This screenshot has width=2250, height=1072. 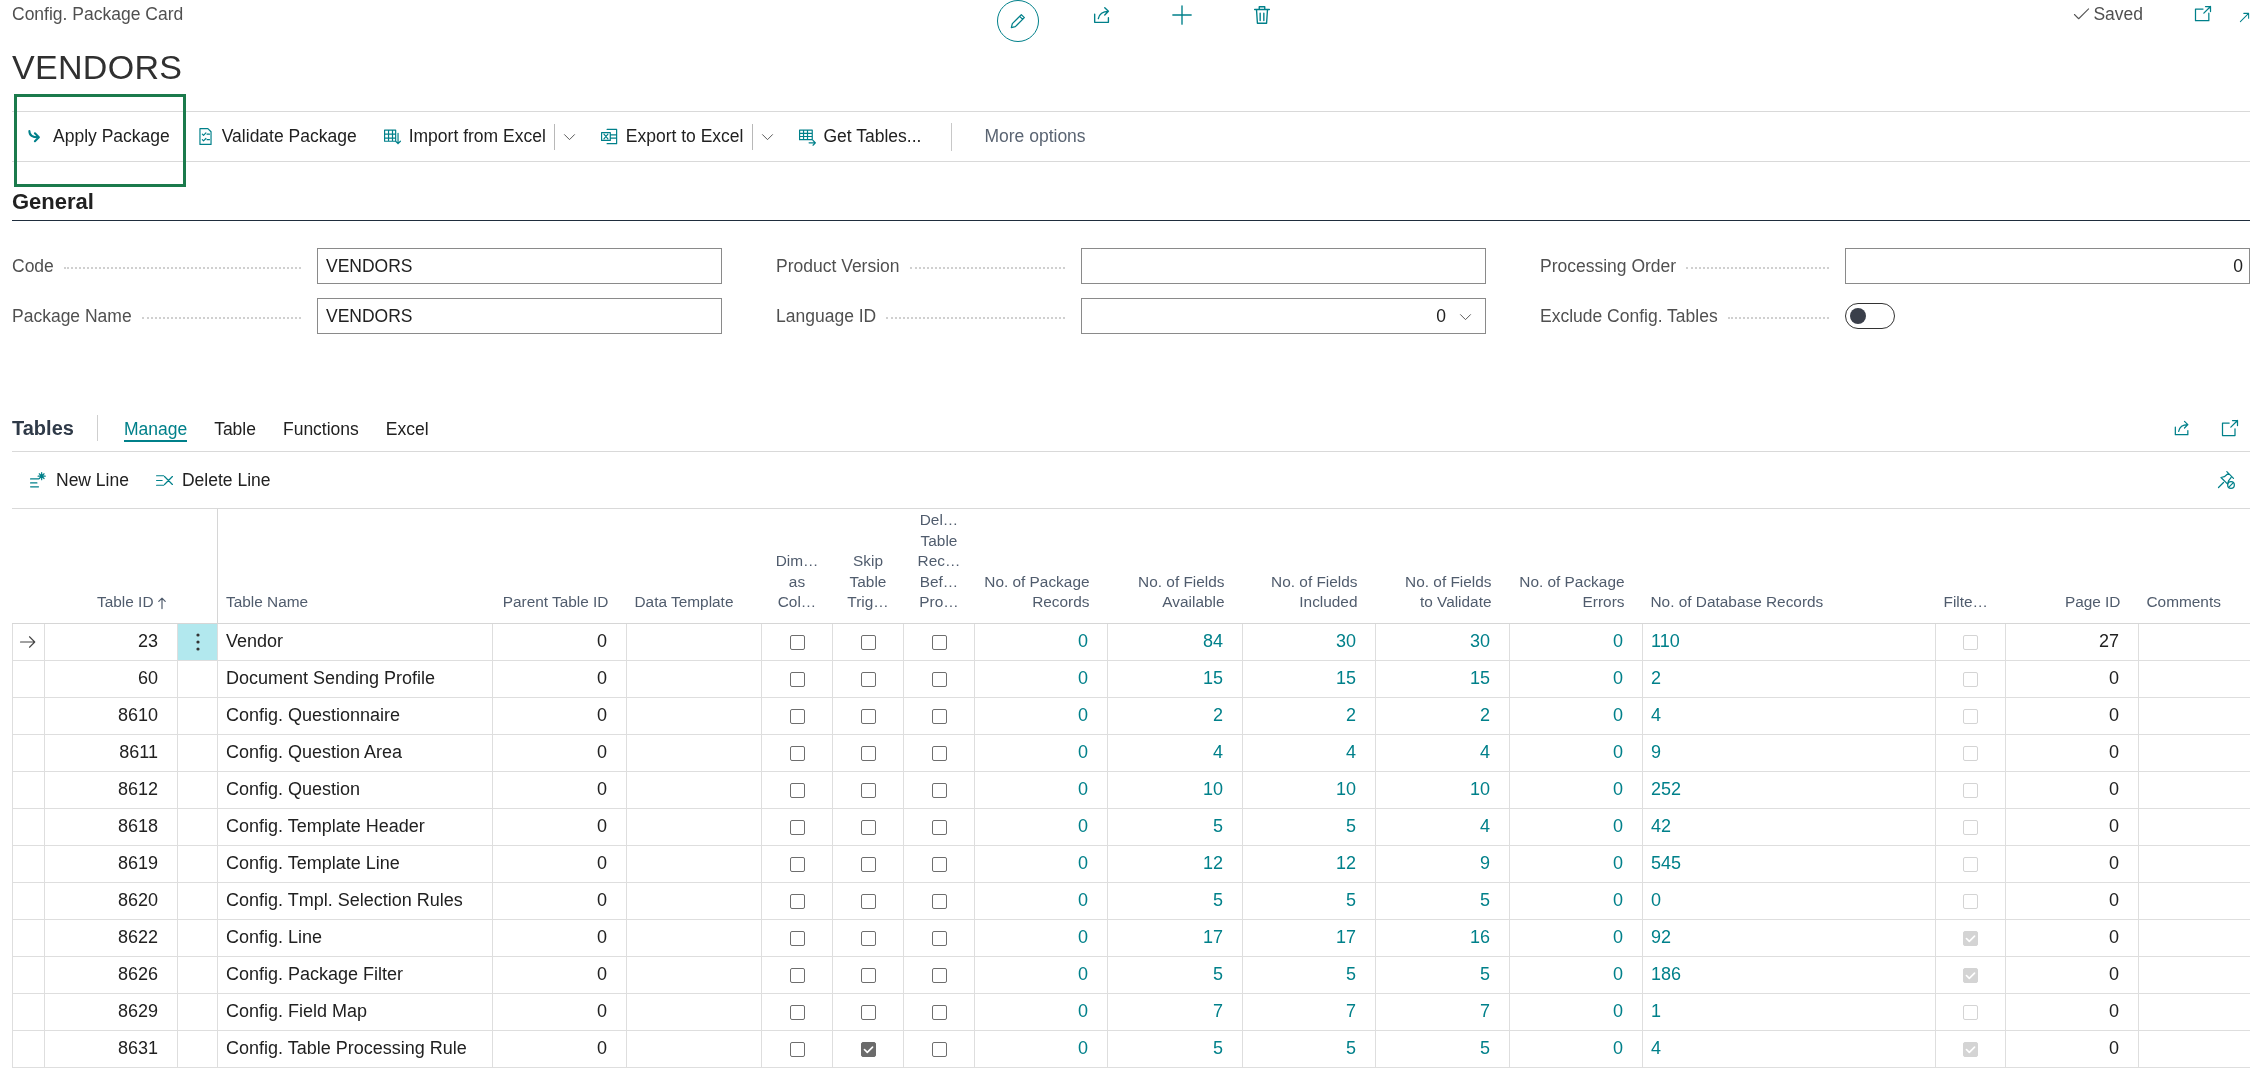 What do you see at coordinates (212, 480) in the screenshot?
I see `action-button: Delete Line` at bounding box center [212, 480].